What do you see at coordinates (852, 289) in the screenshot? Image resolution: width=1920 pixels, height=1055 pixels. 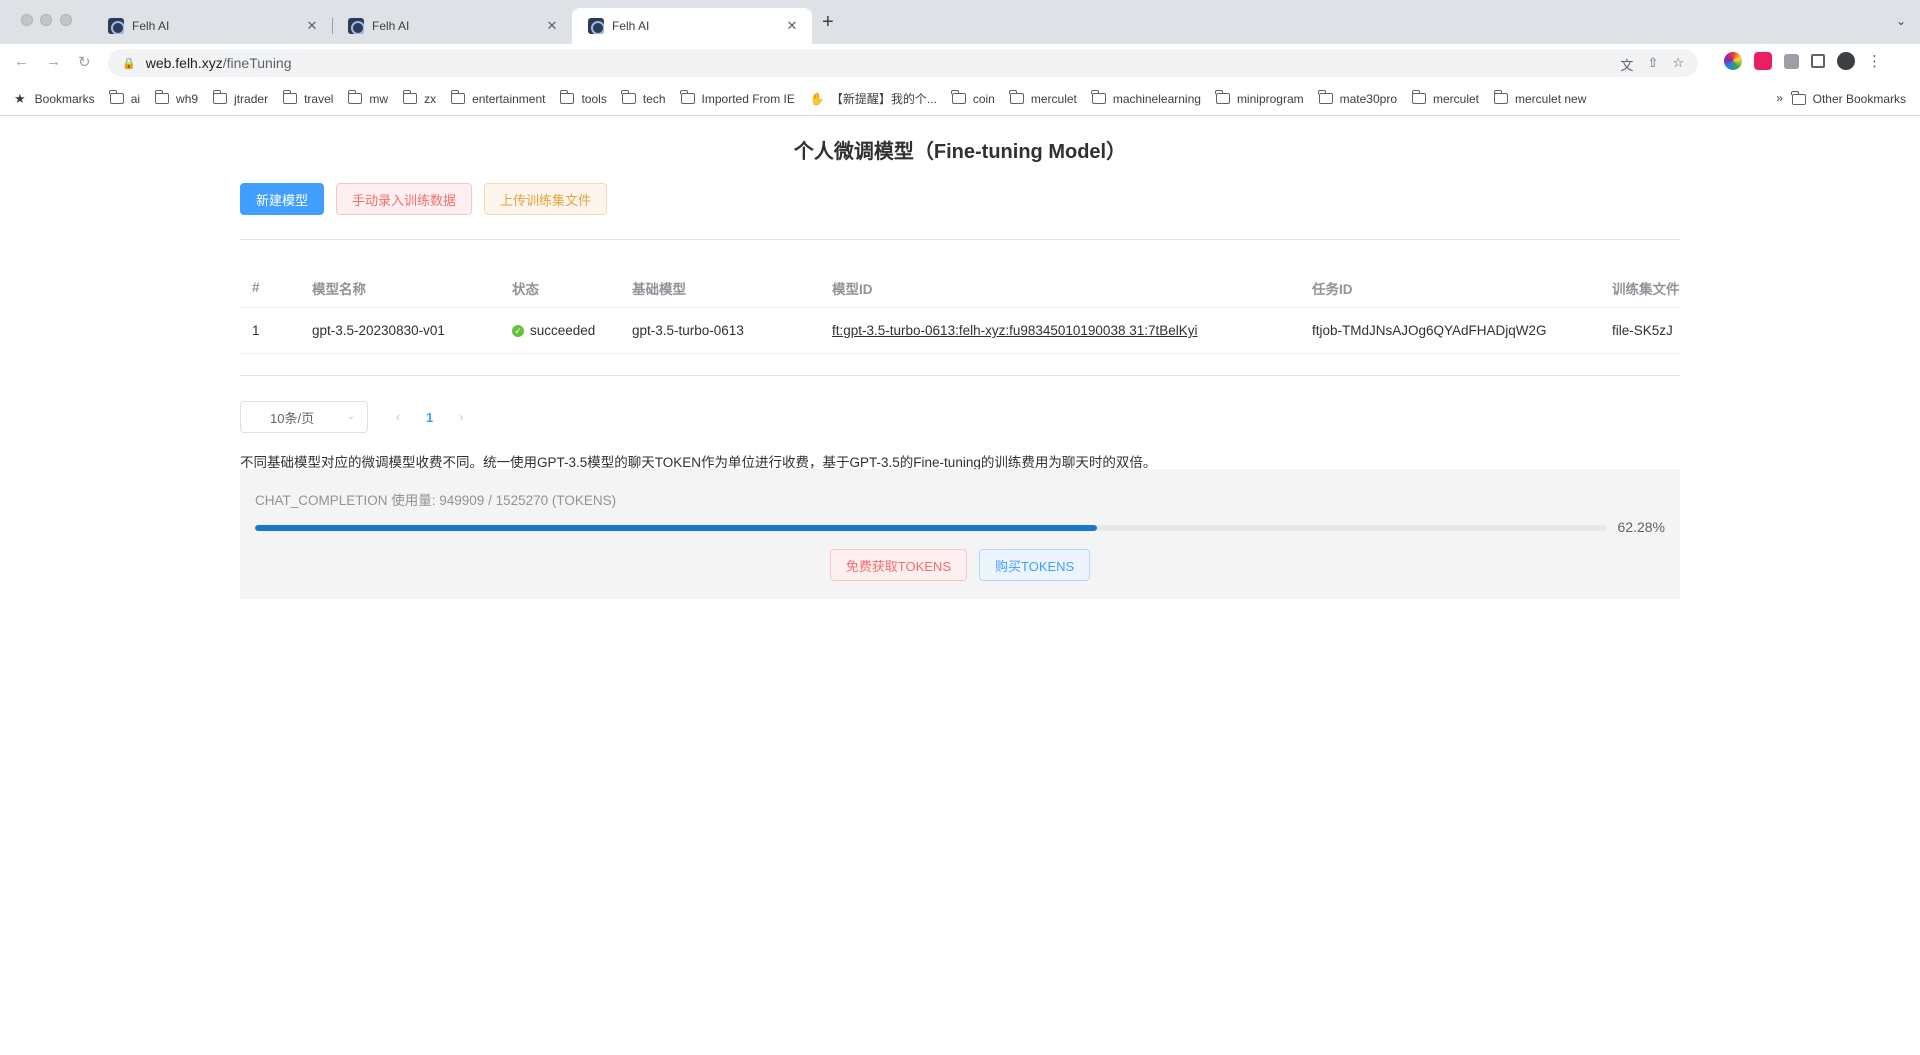 I see `column-header-model-id: 模型ID` at bounding box center [852, 289].